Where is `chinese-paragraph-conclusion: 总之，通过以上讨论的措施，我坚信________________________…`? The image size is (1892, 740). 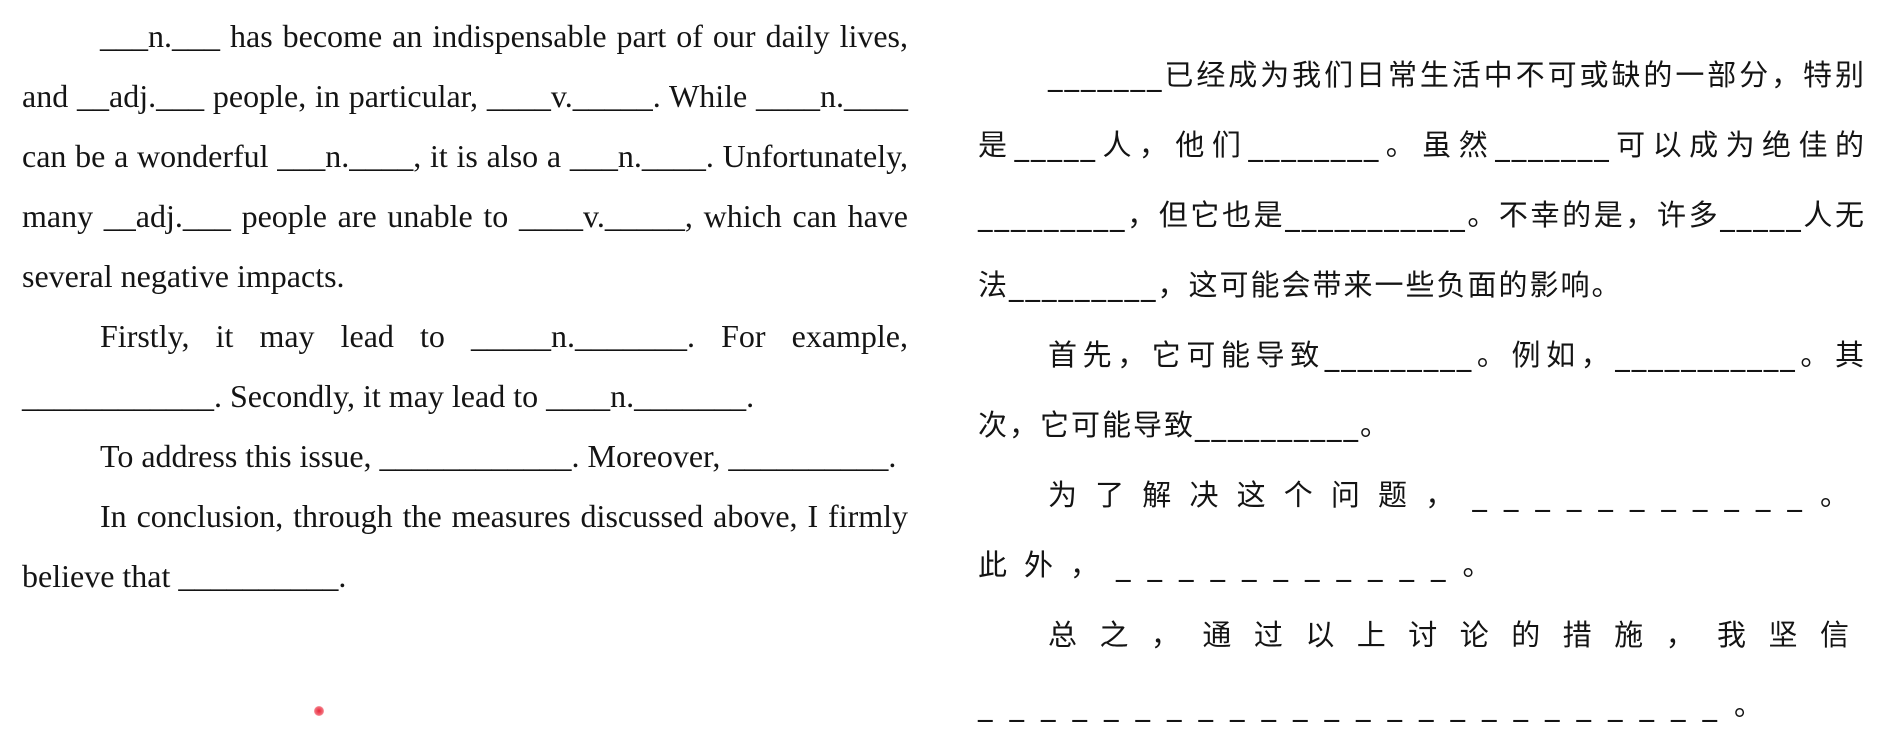
chinese-paragraph-conclusion: 总之，通过以上讨论的措施，我坚信________________________… is located at coordinates (1422, 670).